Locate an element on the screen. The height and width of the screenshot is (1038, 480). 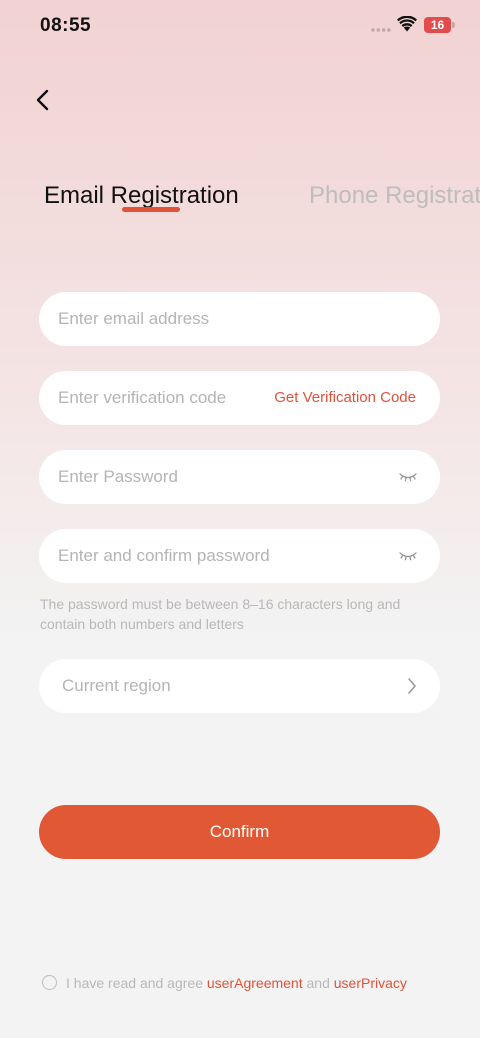
wifi-icon is located at coordinates (407, 24).